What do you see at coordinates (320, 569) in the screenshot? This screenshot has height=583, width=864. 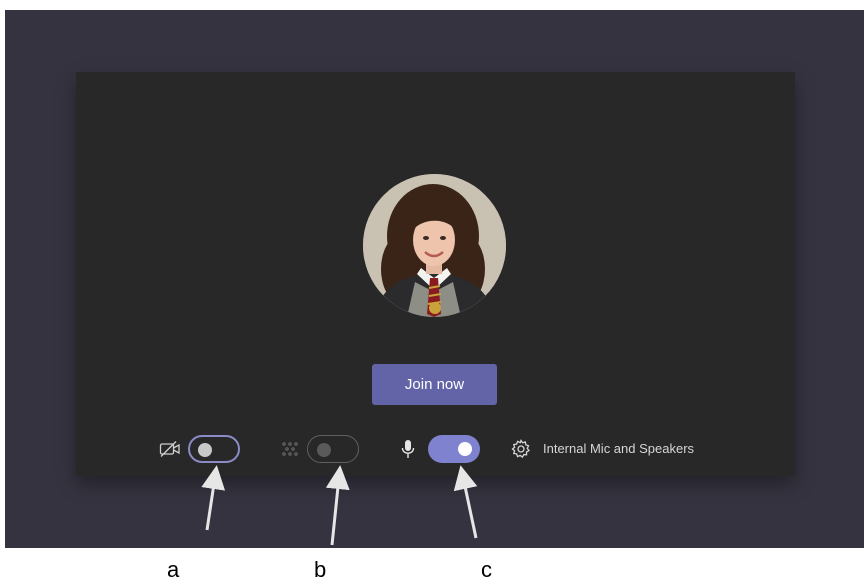 I see `annotation-label-b: b` at bounding box center [320, 569].